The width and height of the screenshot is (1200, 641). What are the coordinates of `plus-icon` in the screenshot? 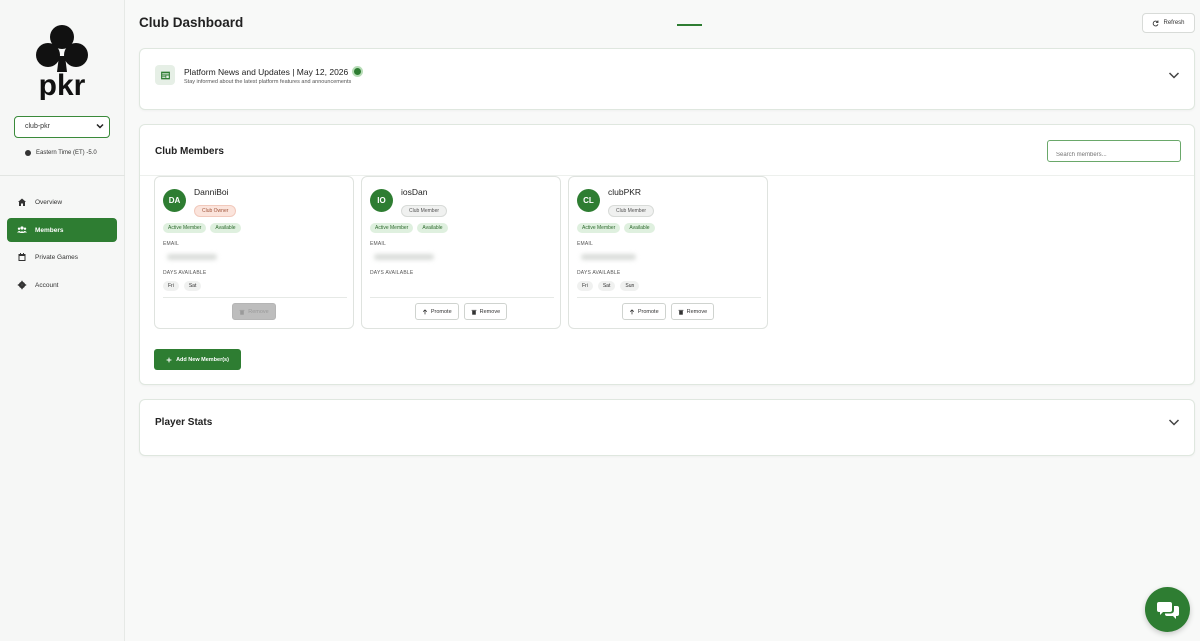 It's located at (169, 359).